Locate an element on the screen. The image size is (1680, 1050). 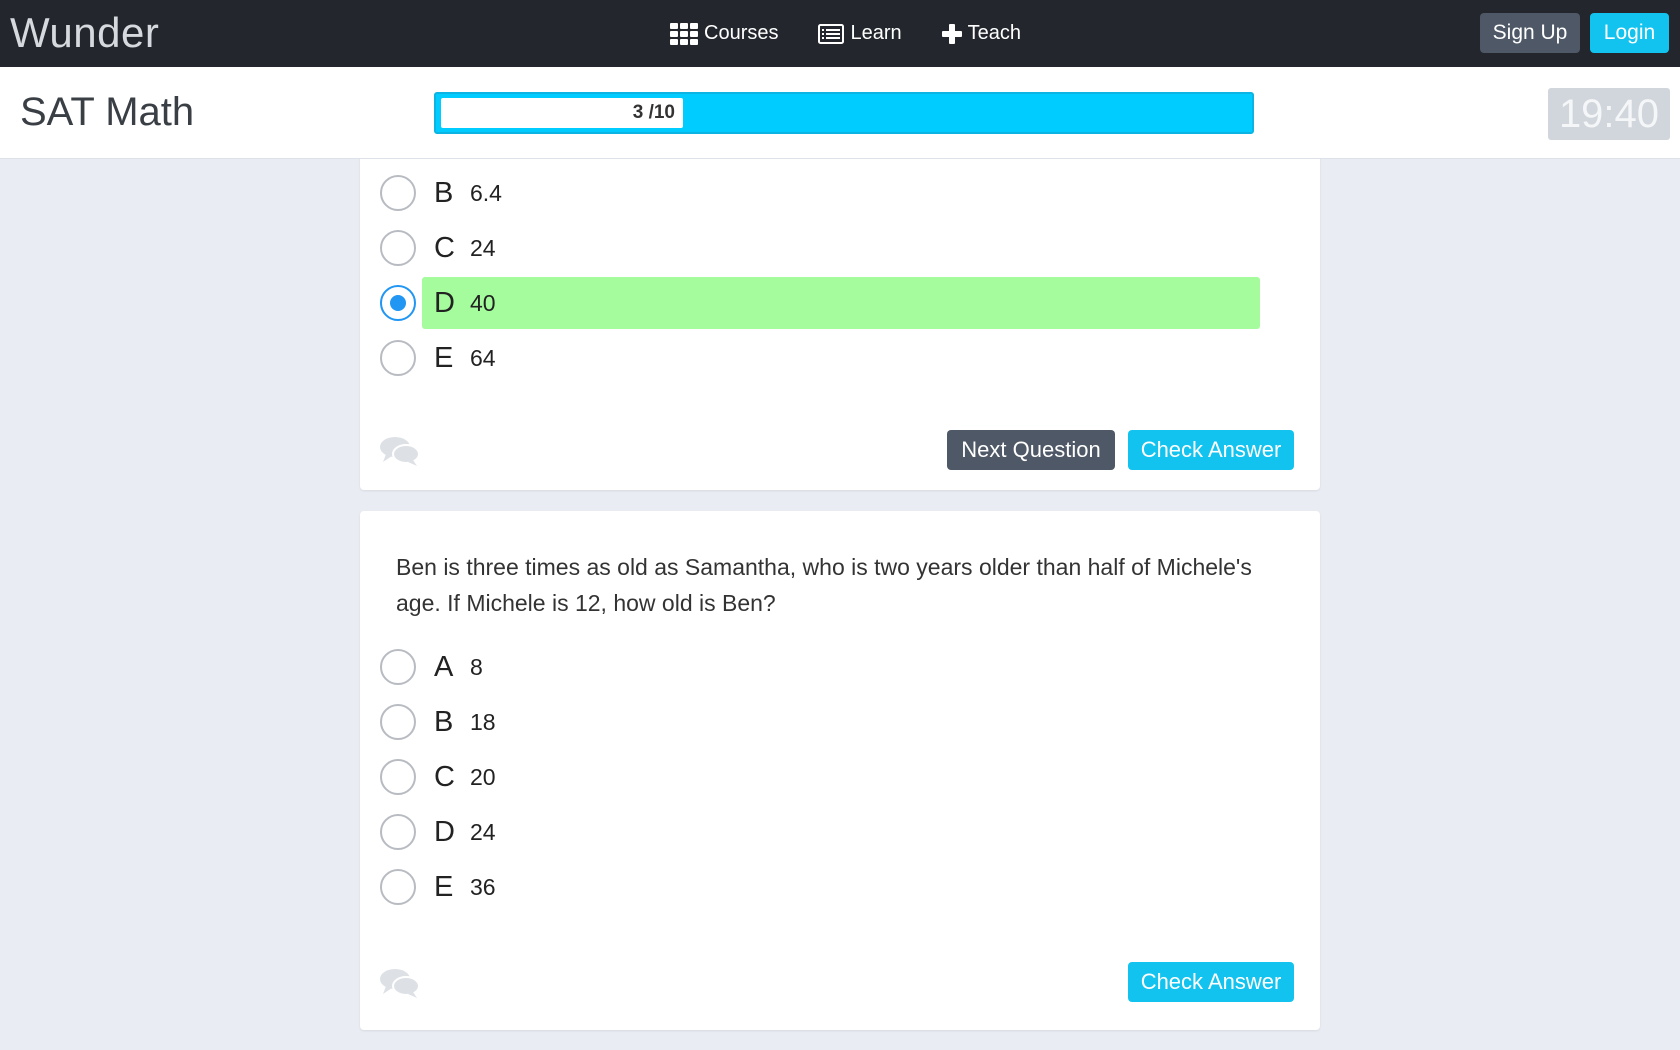
login-button: Login is located at coordinates (1629, 33).